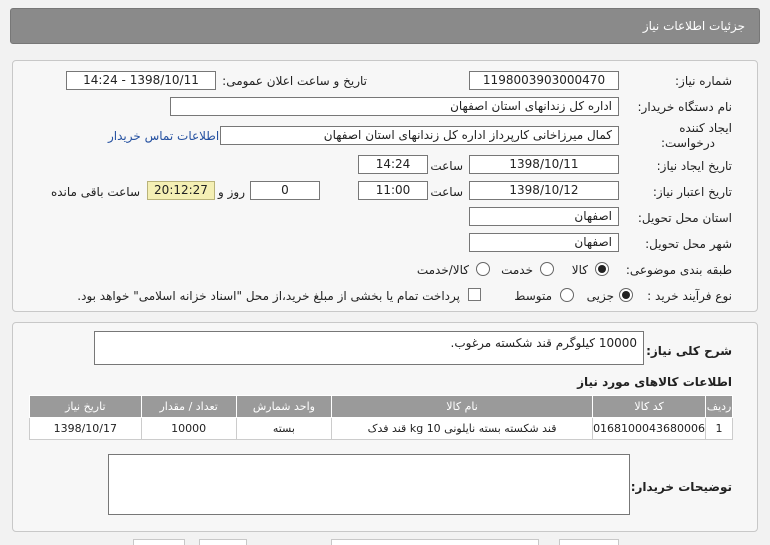 Image resolution: width=770 pixels, height=545 pixels. I want to click on cell-qty: 10000, so click(188, 428).